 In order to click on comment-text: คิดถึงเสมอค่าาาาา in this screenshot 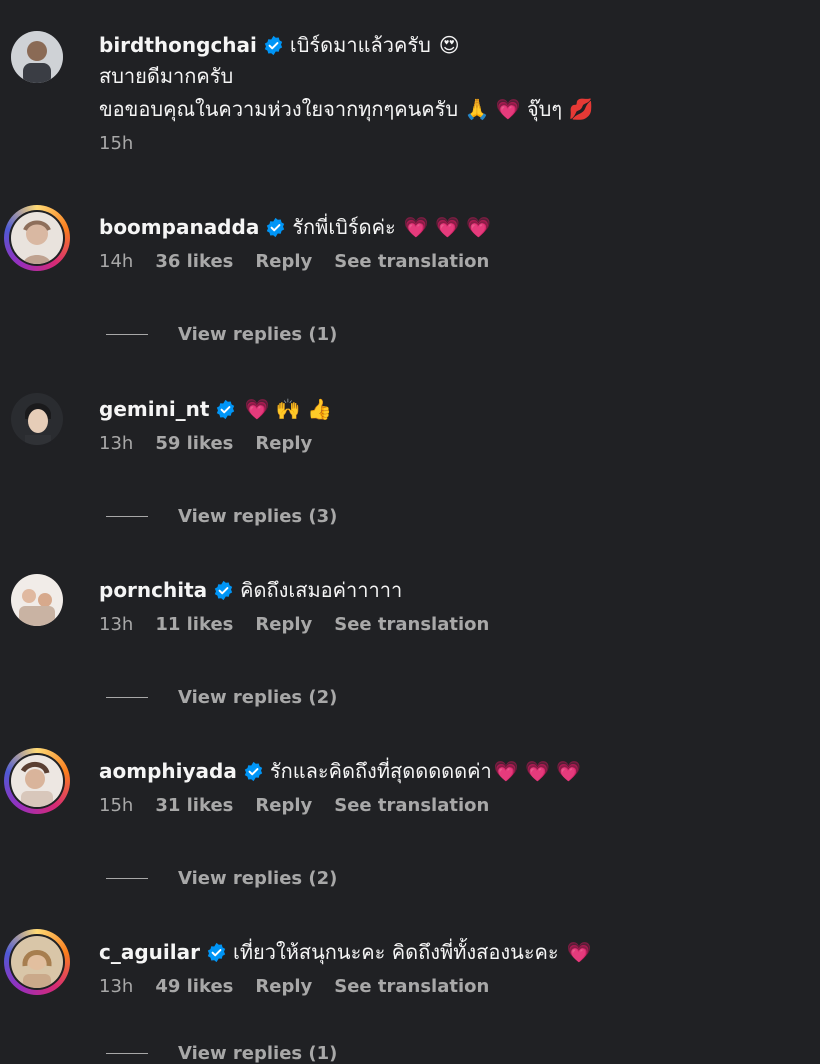, I will do `click(321, 590)`.